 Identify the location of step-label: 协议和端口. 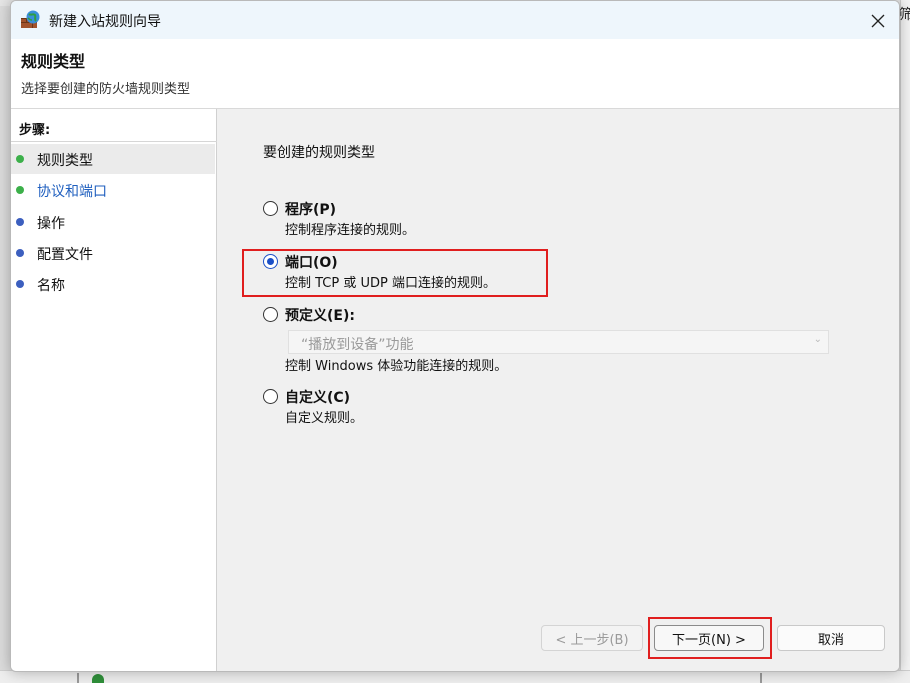
(72, 192).